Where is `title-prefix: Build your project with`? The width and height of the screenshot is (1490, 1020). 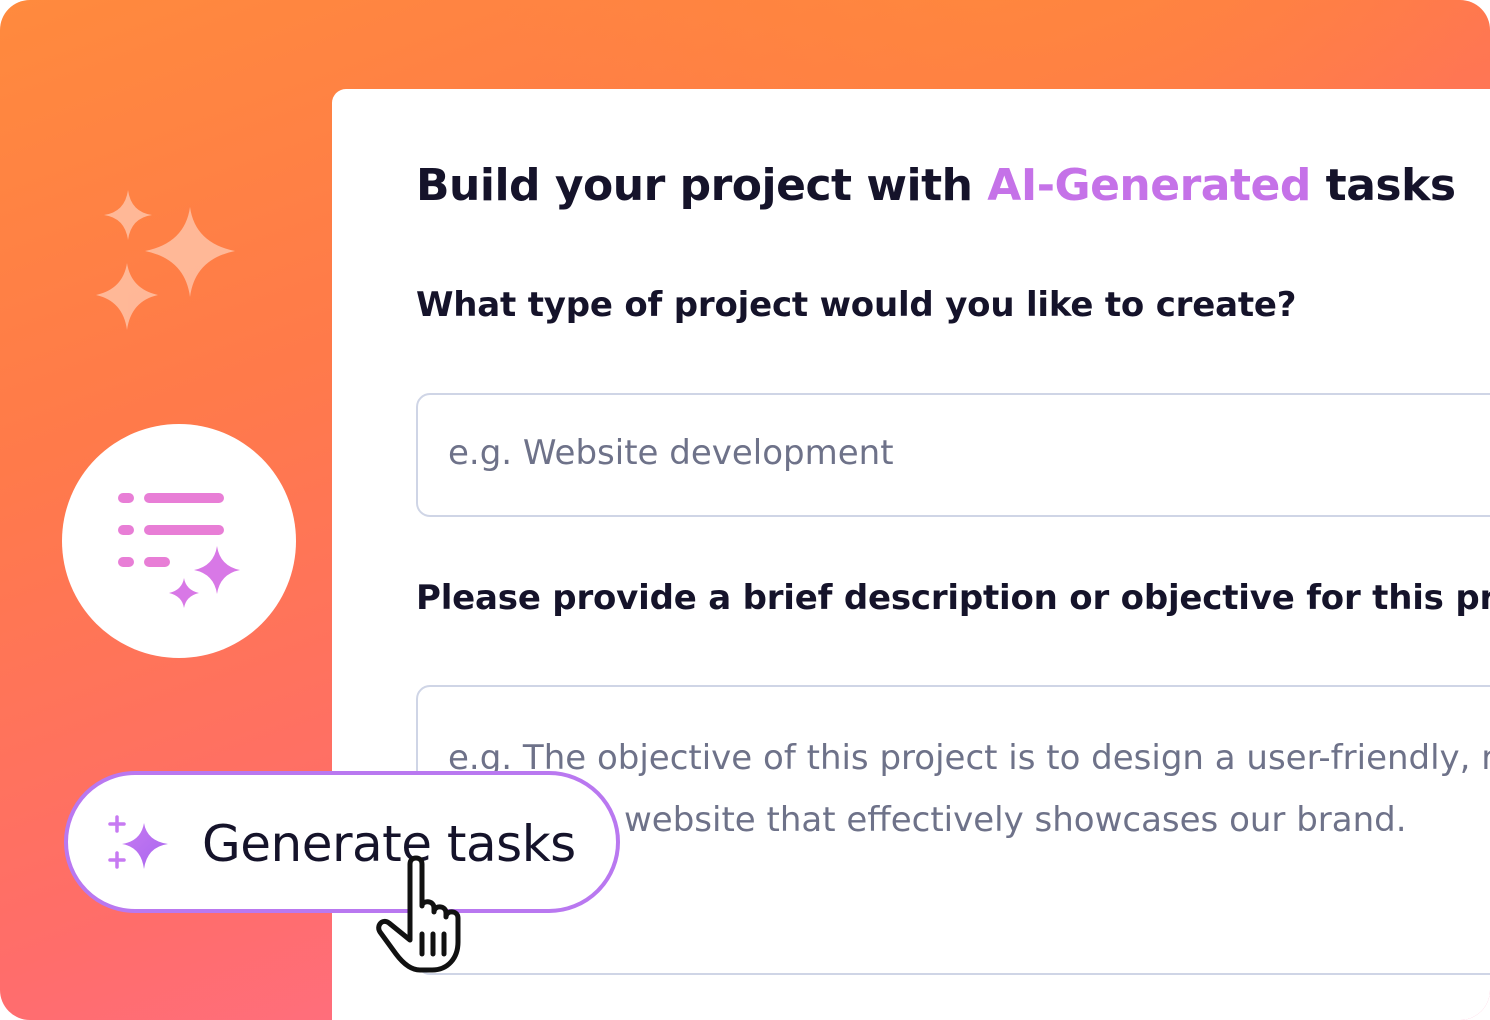 title-prefix: Build your project with is located at coordinates (702, 185).